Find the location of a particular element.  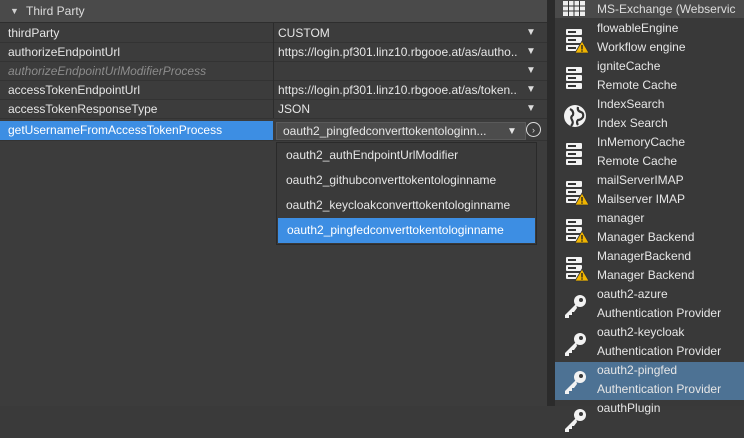

property-key: thirdParty is located at coordinates (34, 32).